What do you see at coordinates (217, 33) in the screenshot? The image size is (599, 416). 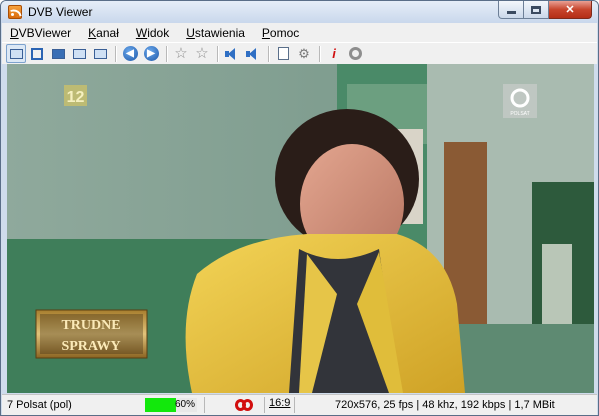 I see `menu-ustawienia: Ustawienia` at bounding box center [217, 33].